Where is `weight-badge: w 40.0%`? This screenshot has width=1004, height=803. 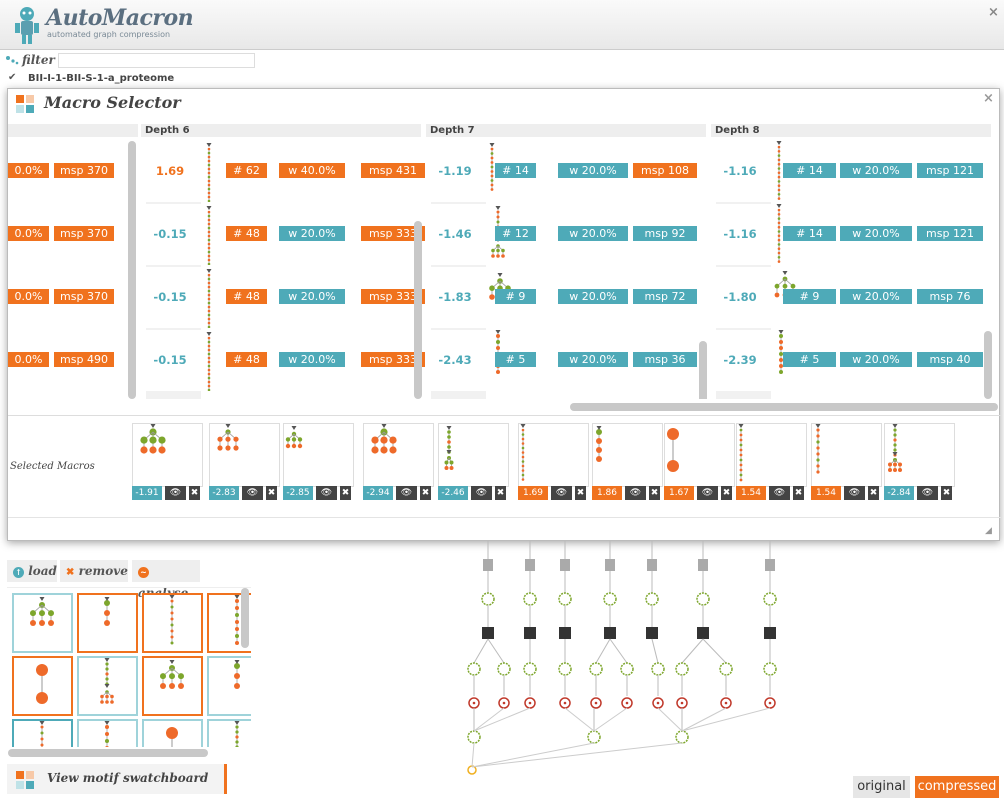 weight-badge: w 40.0% is located at coordinates (312, 170).